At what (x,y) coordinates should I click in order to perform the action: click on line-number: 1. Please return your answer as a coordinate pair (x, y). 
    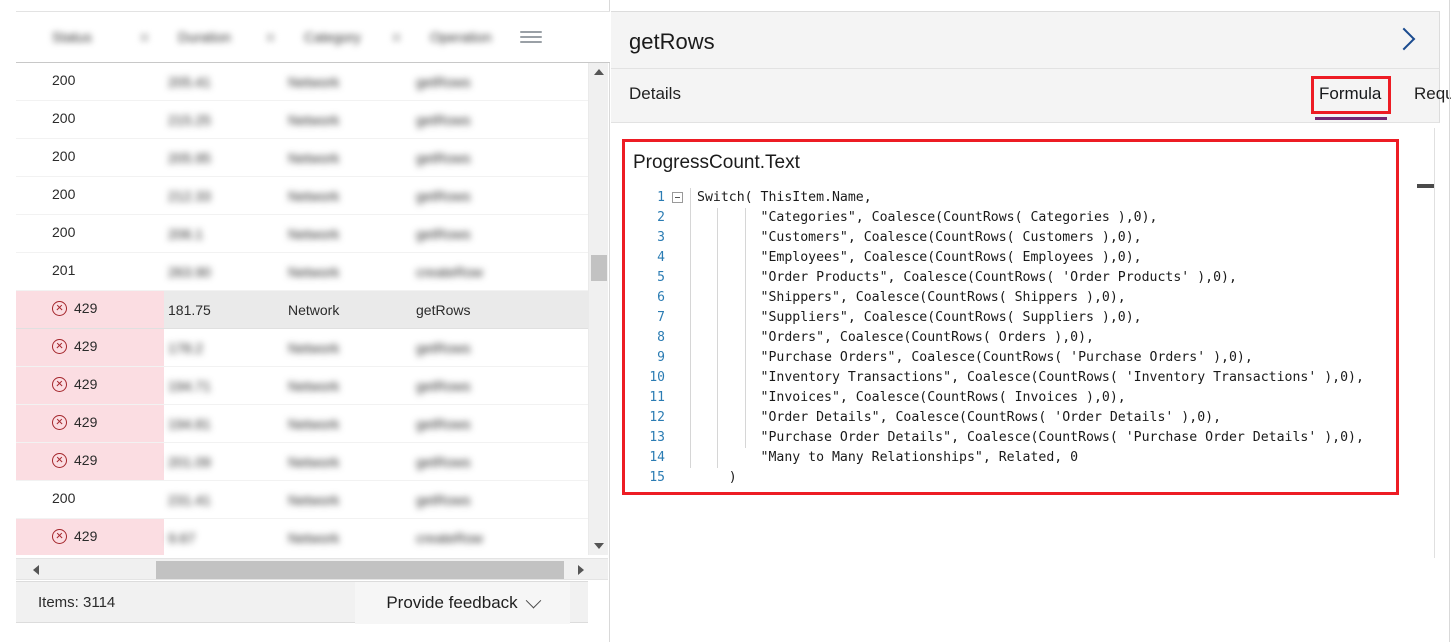
    Looking at the image, I should click on (661, 197).